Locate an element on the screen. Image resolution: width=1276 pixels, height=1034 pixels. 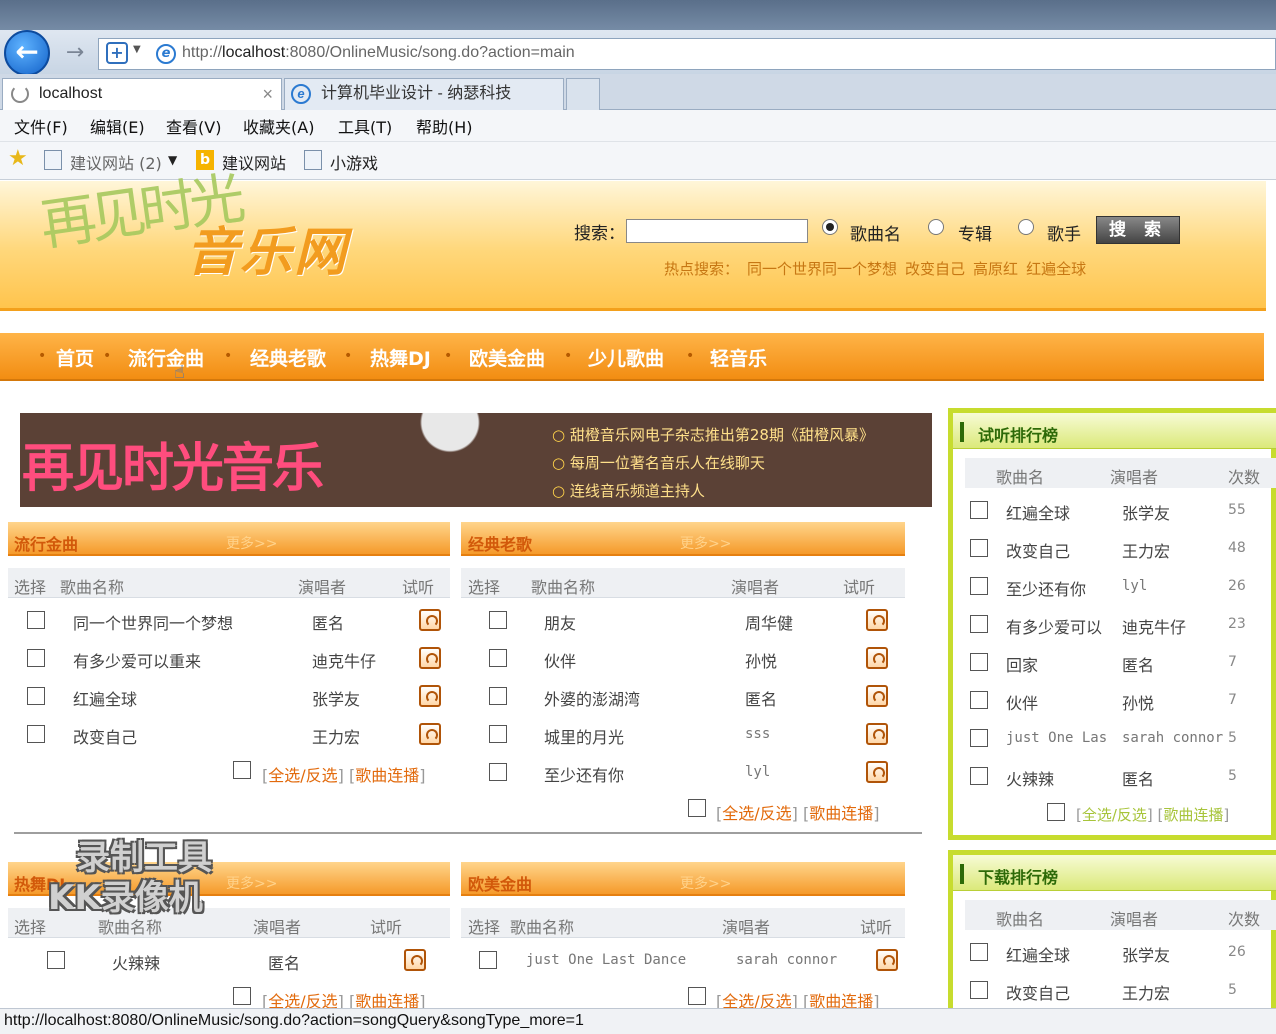
menu-favorites: 收藏夹(A) is located at coordinates (278, 126).